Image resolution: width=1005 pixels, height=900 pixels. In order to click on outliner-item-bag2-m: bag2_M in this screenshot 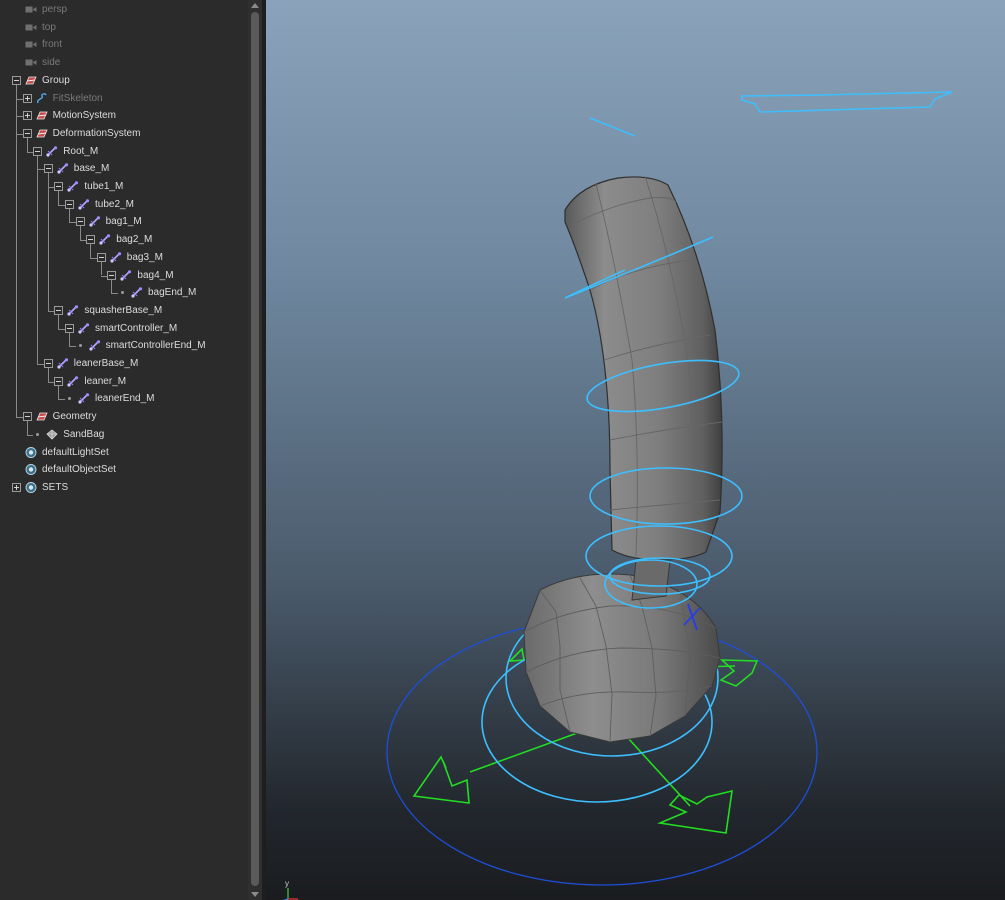, I will do `click(123, 239)`.